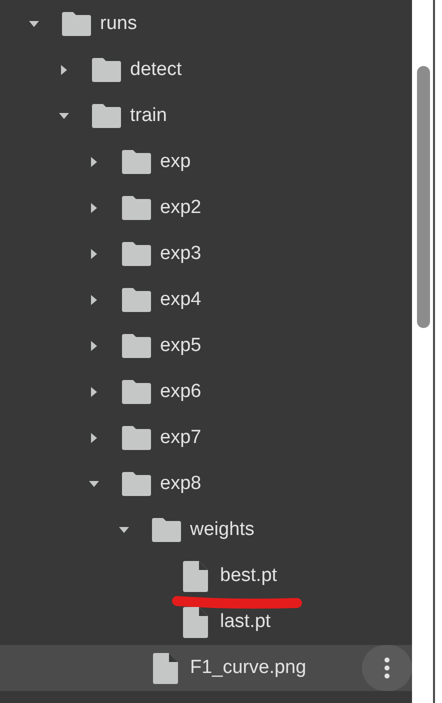 The image size is (442, 703). I want to click on file-name: last.pt, so click(245, 622).